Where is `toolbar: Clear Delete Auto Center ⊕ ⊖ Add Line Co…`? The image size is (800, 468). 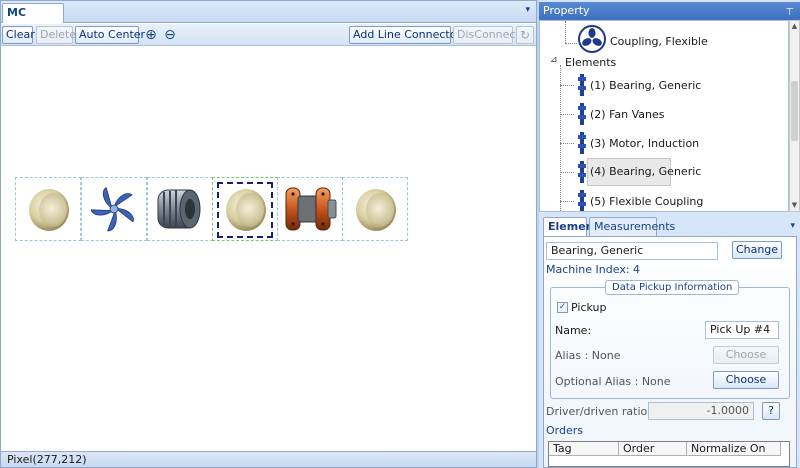 toolbar: Clear Delete Auto Center ⊕ ⊖ Add Line Co… is located at coordinates (268, 35).